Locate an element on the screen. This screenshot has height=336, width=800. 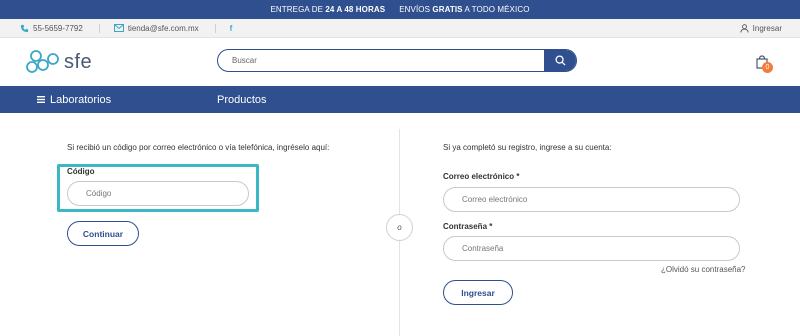
email-input: Correo electrónico is located at coordinates (591, 199).